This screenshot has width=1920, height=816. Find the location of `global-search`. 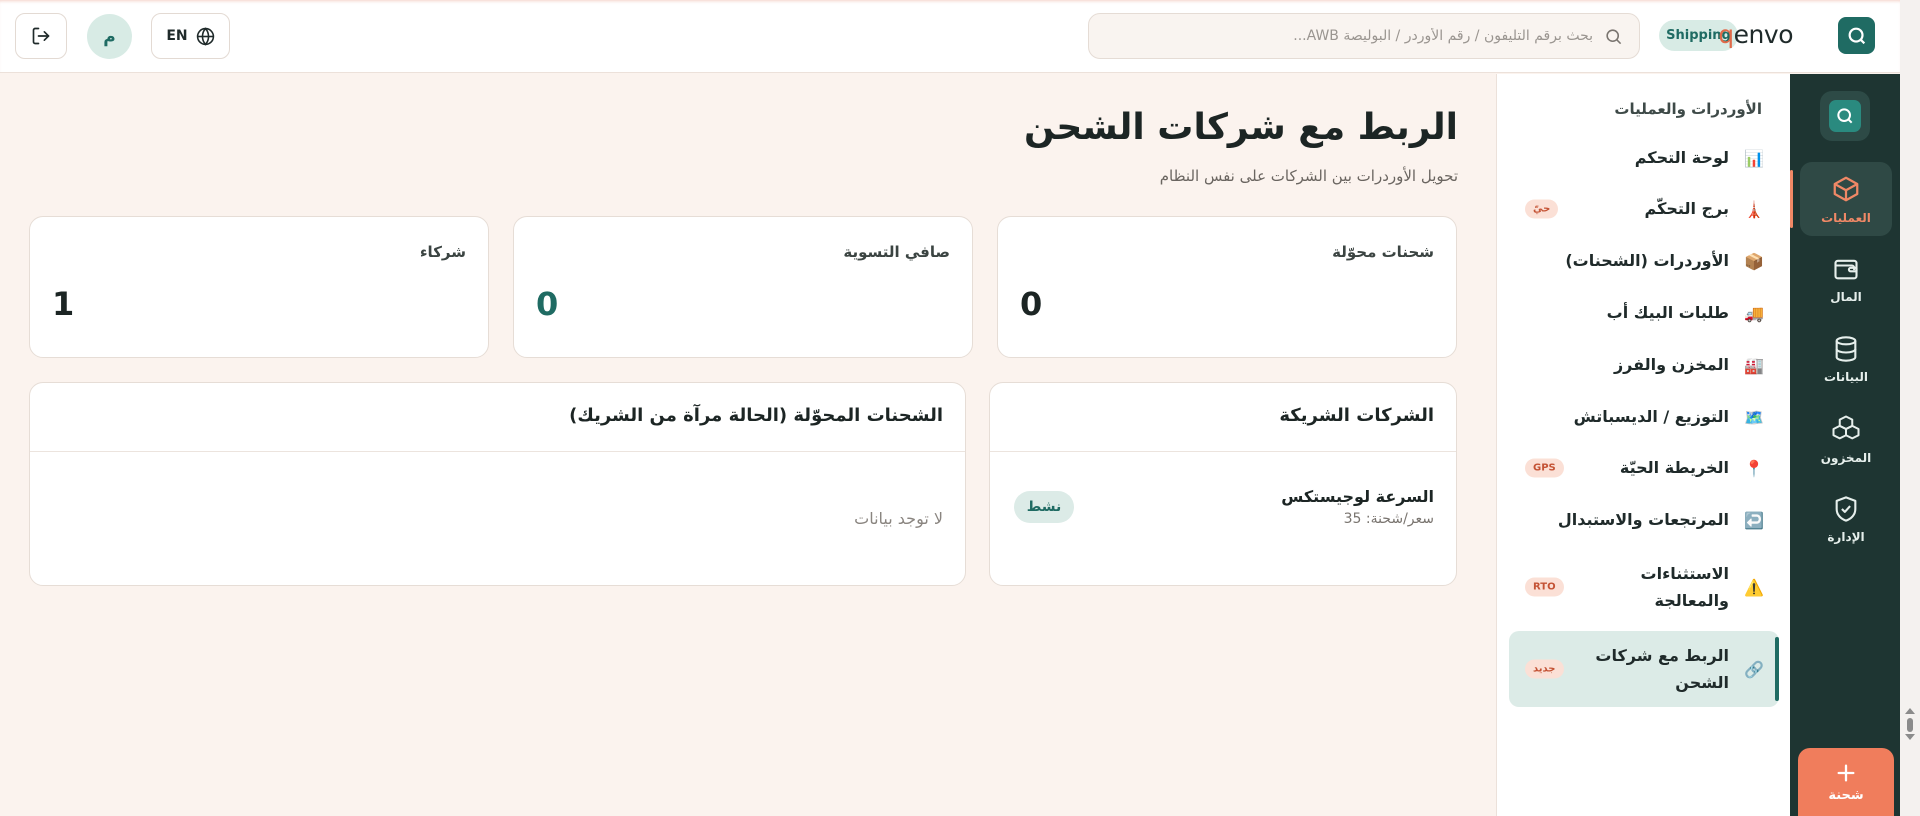

global-search is located at coordinates (1364, 36).